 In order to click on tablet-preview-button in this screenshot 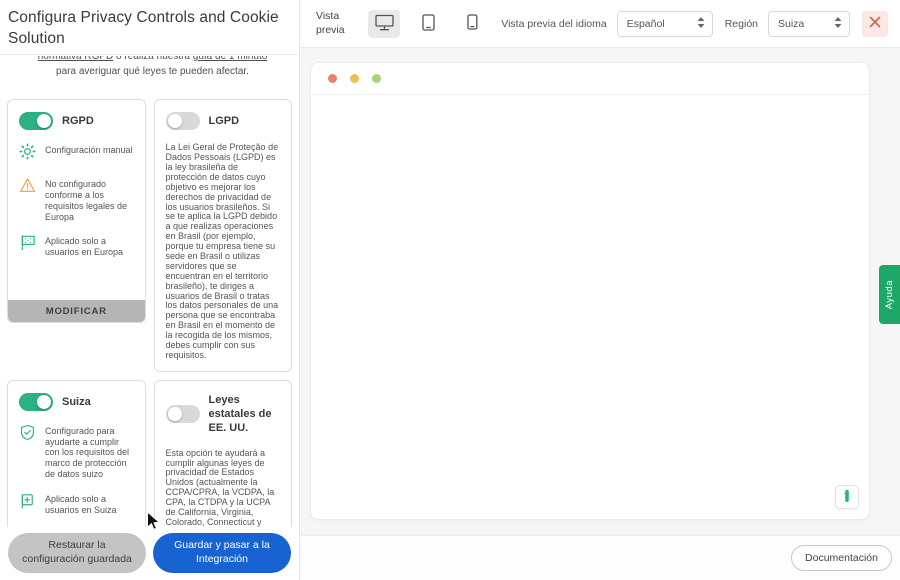, I will do `click(428, 24)`.